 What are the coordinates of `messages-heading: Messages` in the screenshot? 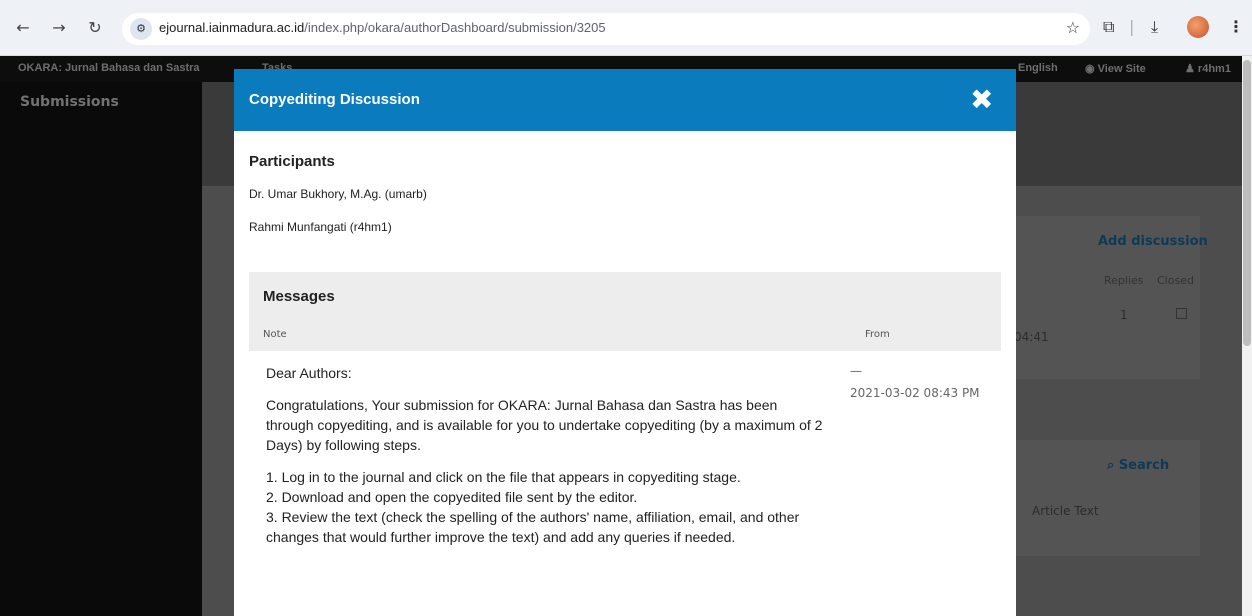 It's located at (299, 296).